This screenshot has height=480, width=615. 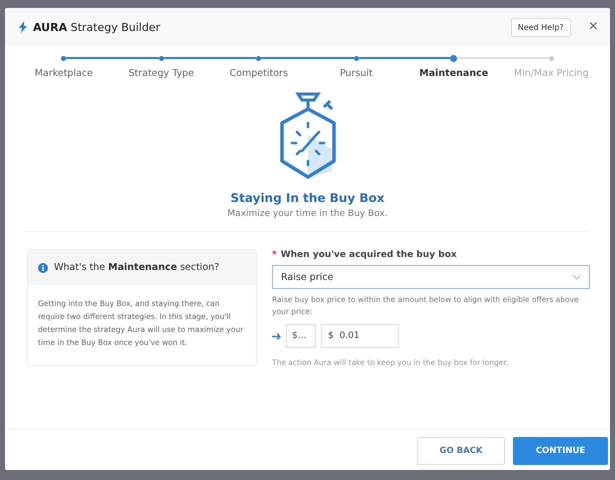 What do you see at coordinates (560, 451) in the screenshot?
I see `continue-button: CONTINUE` at bounding box center [560, 451].